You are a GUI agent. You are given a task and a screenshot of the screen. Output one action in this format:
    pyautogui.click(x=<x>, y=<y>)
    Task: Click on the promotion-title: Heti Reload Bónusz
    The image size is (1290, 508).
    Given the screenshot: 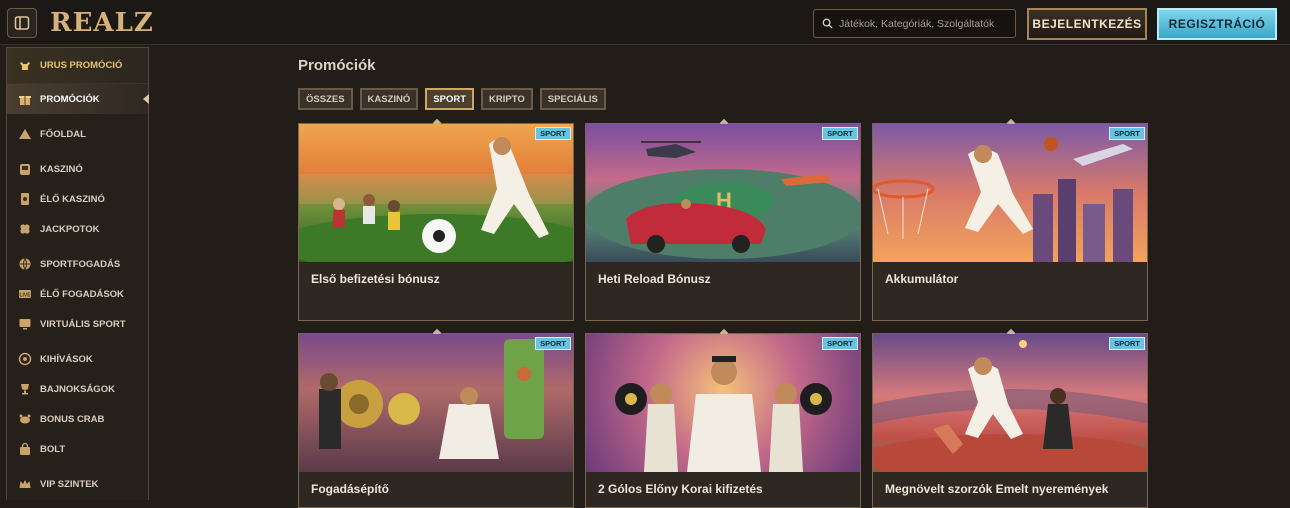 What is the action you would take?
    pyautogui.click(x=654, y=279)
    